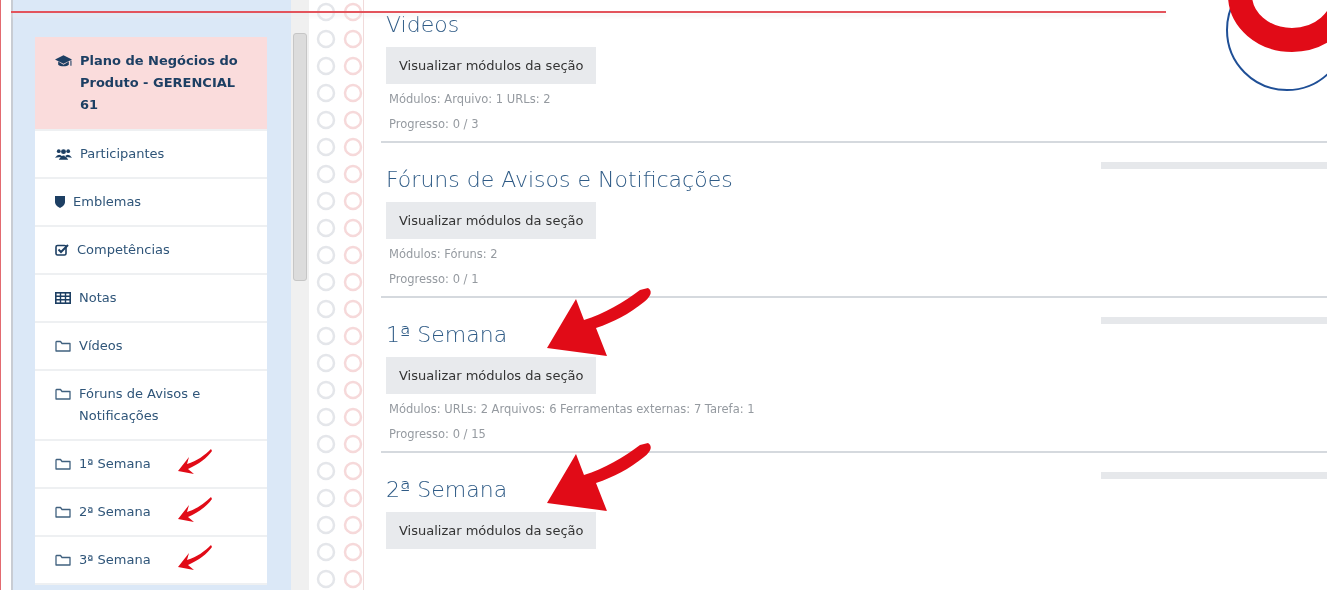 The width and height of the screenshot is (1327, 590). I want to click on users-icon, so click(63, 154).